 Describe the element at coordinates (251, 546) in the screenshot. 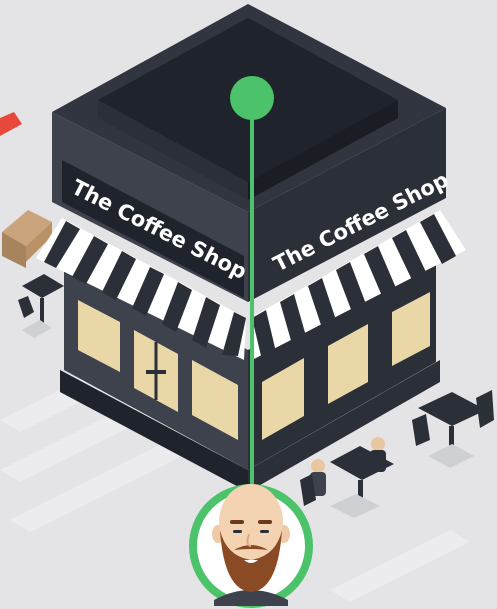

I see `bearded-man-avatar` at that location.